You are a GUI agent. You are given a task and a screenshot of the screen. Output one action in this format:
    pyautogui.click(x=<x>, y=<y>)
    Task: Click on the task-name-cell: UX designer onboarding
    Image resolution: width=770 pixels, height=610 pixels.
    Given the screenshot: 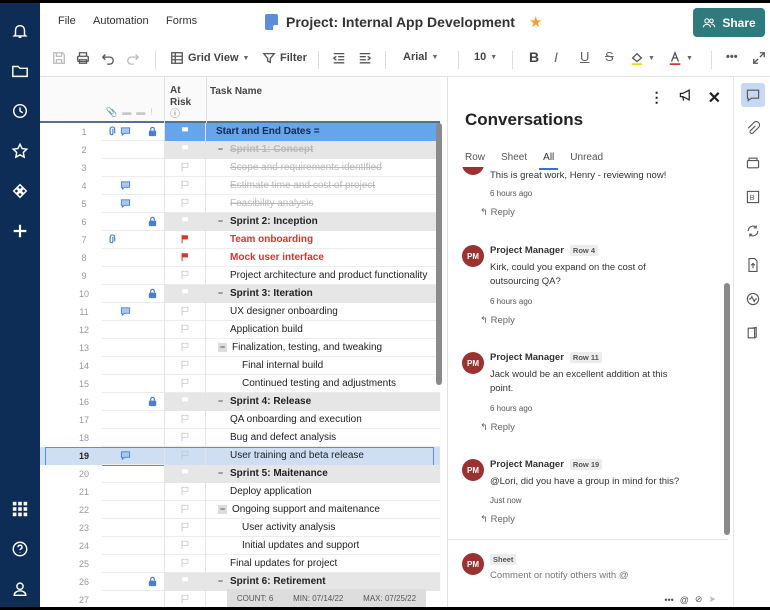 What is the action you would take?
    pyautogui.click(x=323, y=312)
    